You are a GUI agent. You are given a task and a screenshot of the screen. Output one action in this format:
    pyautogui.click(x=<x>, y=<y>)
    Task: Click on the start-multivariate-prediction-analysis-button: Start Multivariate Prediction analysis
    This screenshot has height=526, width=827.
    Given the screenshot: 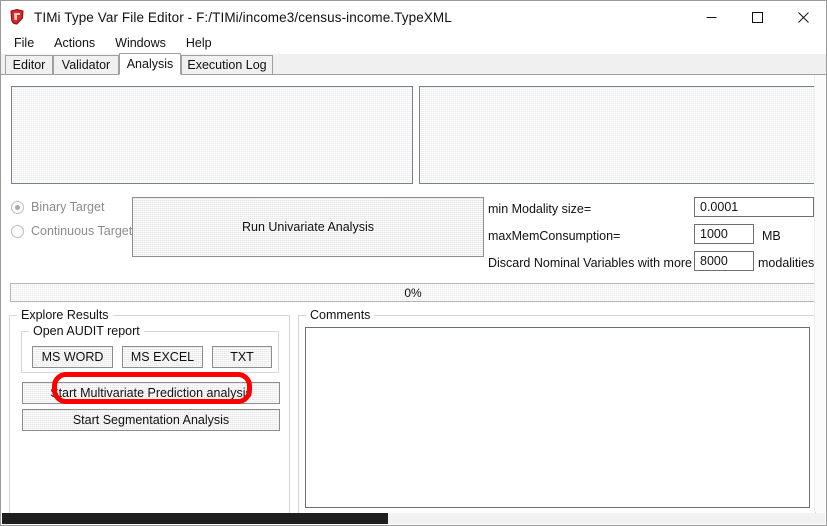 What is the action you would take?
    pyautogui.click(x=151, y=393)
    